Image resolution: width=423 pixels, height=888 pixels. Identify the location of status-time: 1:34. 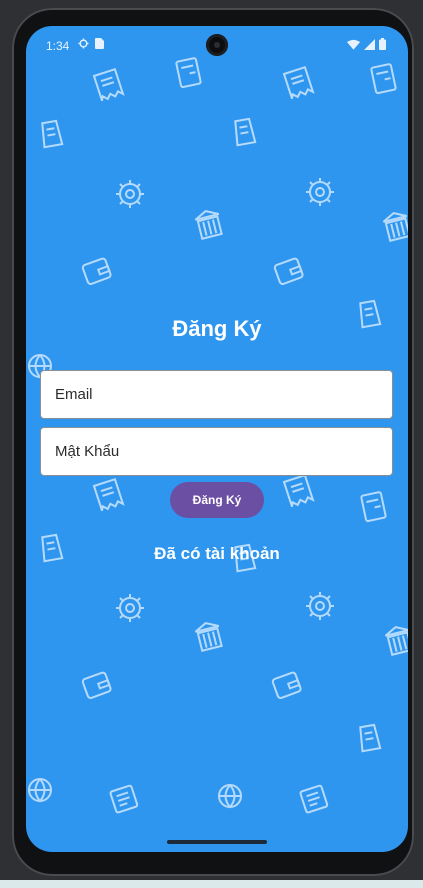
(58, 46).